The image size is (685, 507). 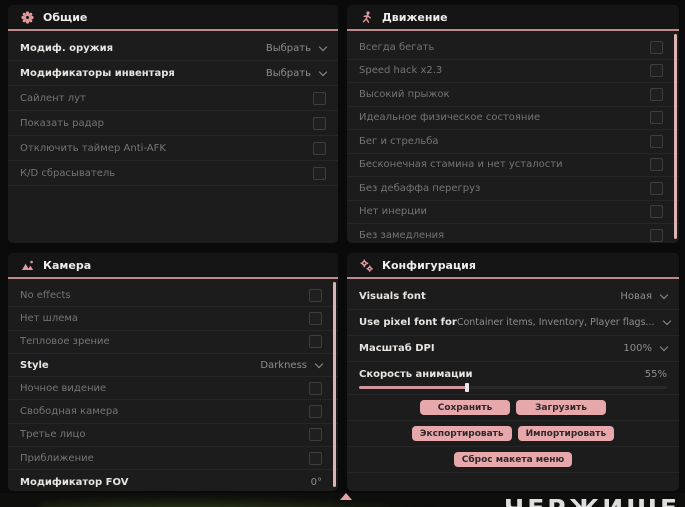 I want to click on setting-row: Модиф. оружия Выбрать, so click(x=173, y=48).